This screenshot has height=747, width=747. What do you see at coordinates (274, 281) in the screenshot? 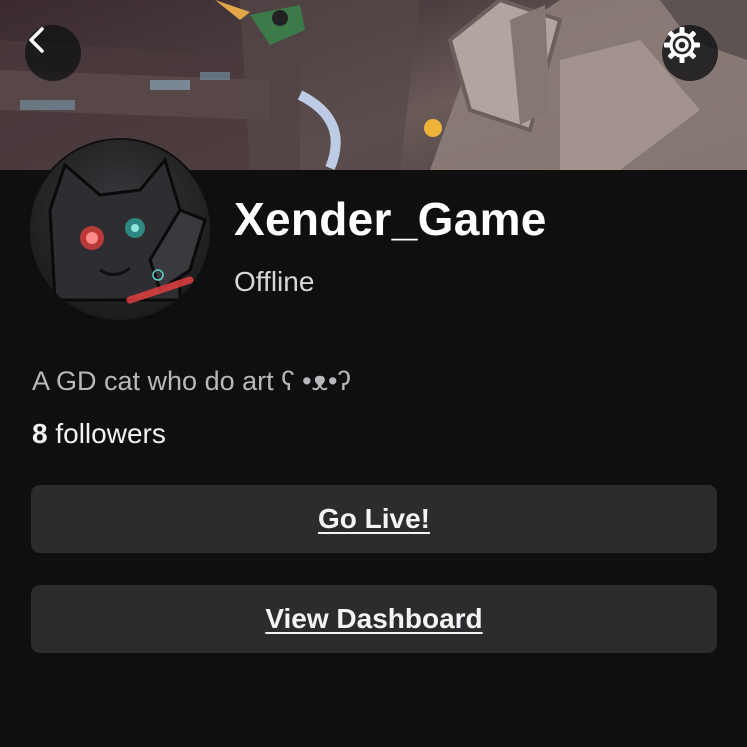
I see `profile-status: Offline` at bounding box center [274, 281].